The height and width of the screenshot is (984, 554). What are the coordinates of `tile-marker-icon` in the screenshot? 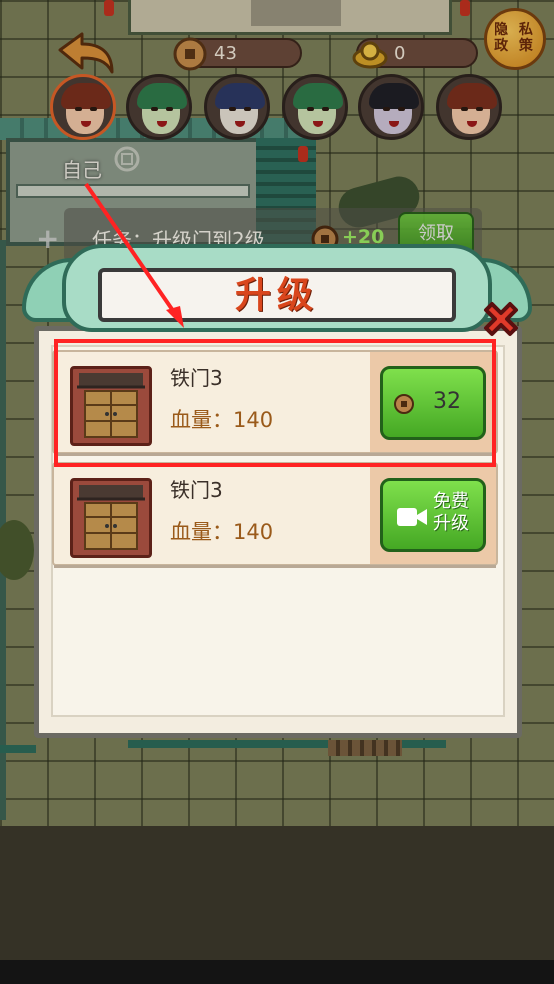 It's located at (127, 159).